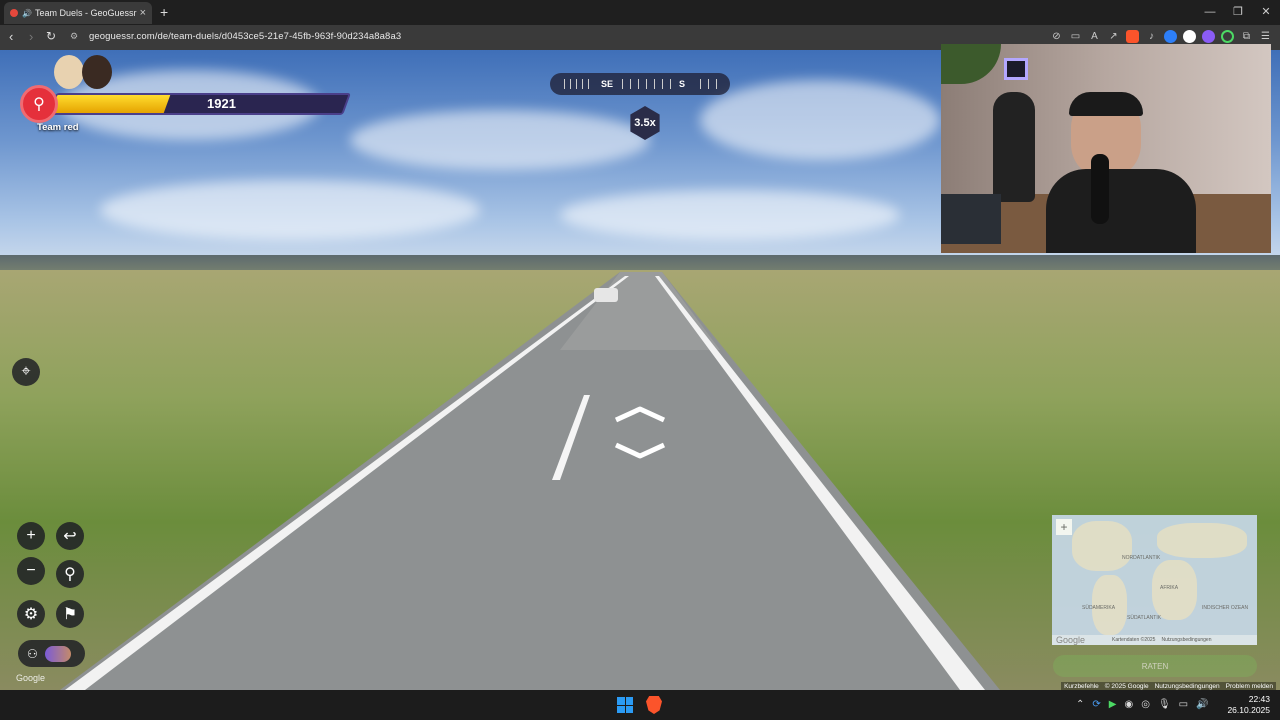 The height and width of the screenshot is (720, 1280). What do you see at coordinates (51, 36) in the screenshot?
I see `reload-icon: ↻` at bounding box center [51, 36].